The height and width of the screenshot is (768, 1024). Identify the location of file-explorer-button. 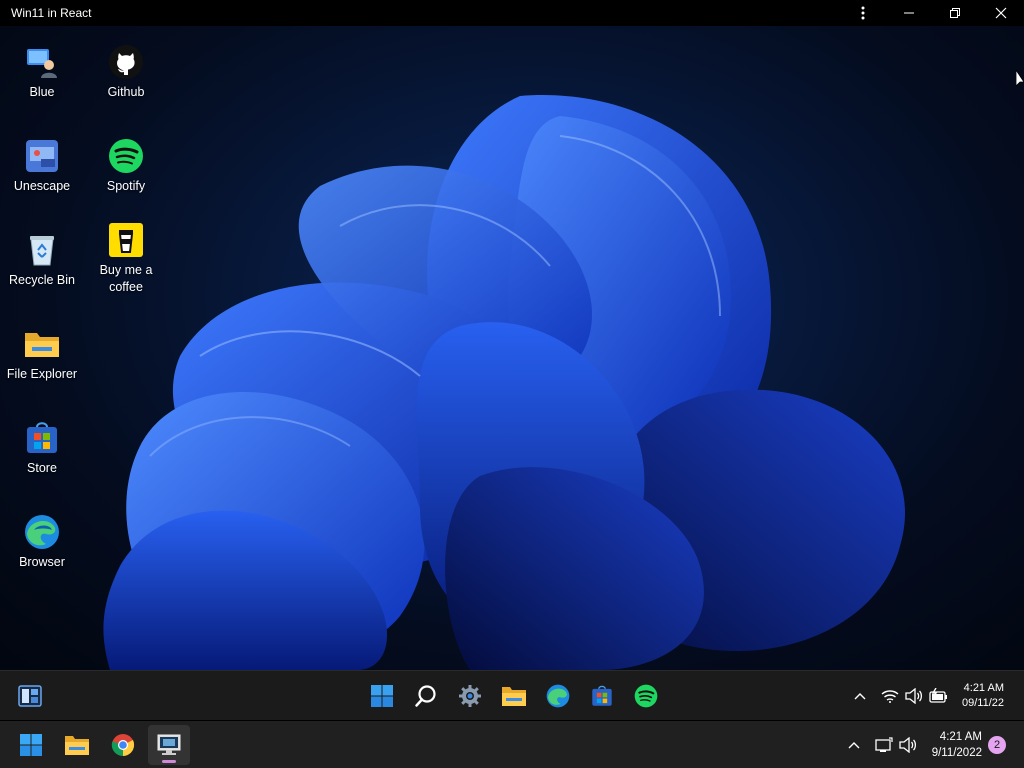
(514, 696).